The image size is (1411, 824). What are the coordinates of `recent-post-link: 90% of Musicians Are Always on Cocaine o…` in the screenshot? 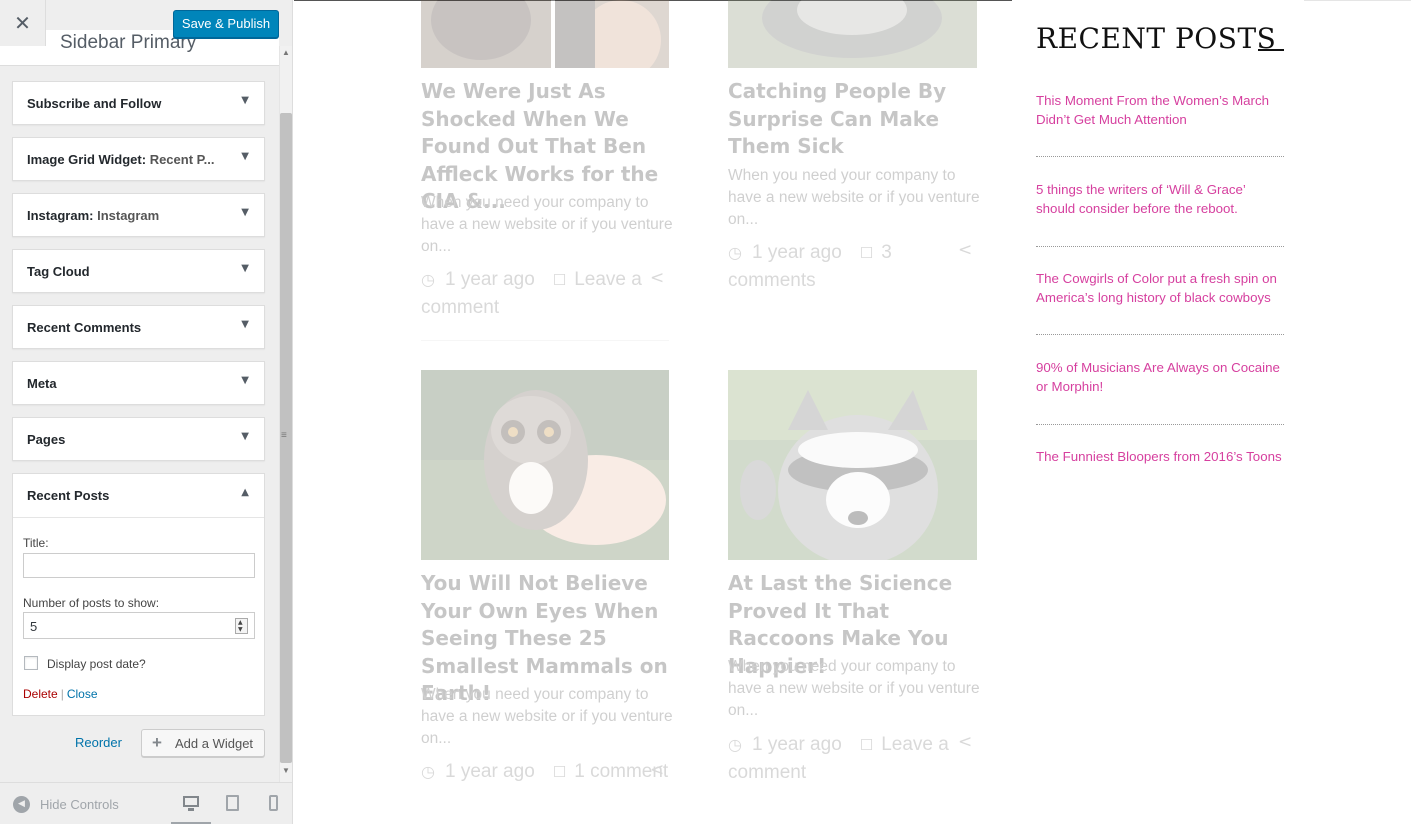 It's located at (1162, 377).